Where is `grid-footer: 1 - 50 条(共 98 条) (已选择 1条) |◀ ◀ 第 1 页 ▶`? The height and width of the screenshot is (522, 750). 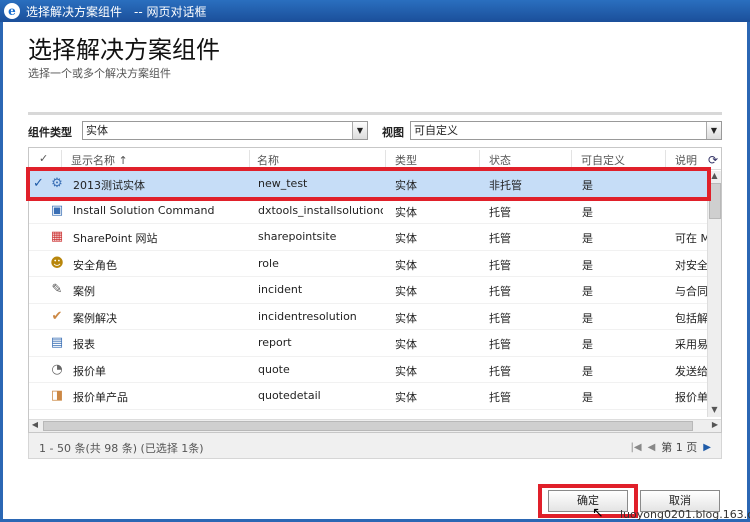 grid-footer: 1 - 50 条(共 98 条) (已选择 1条) |◀ ◀ 第 1 页 ▶ is located at coordinates (375, 446).